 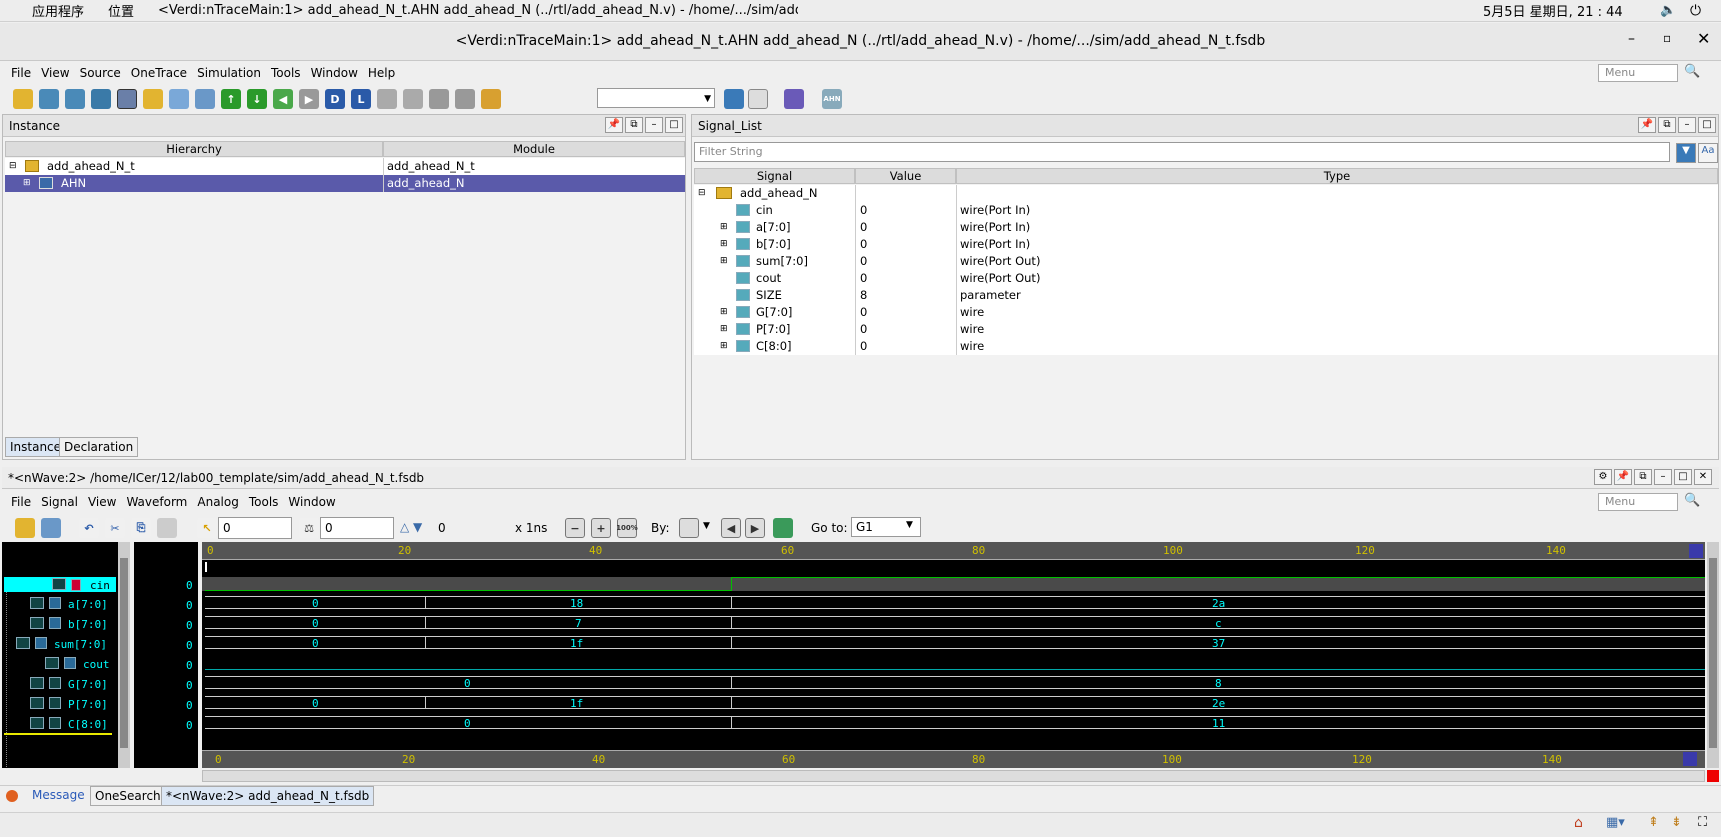 I want to click on collapse-icon: ⊟, so click(x=702, y=193).